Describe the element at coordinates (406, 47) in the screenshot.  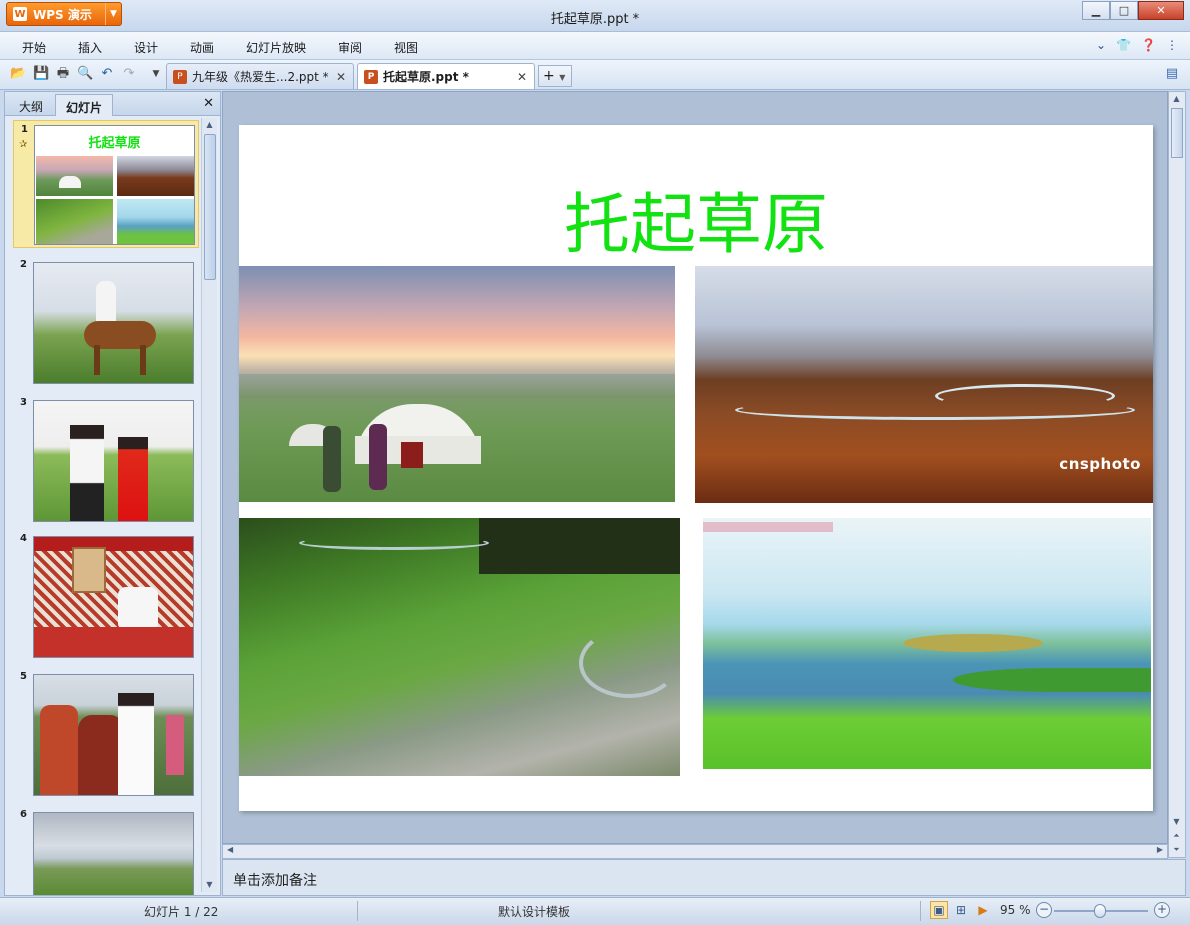
I see `menu-view: 视图` at that location.